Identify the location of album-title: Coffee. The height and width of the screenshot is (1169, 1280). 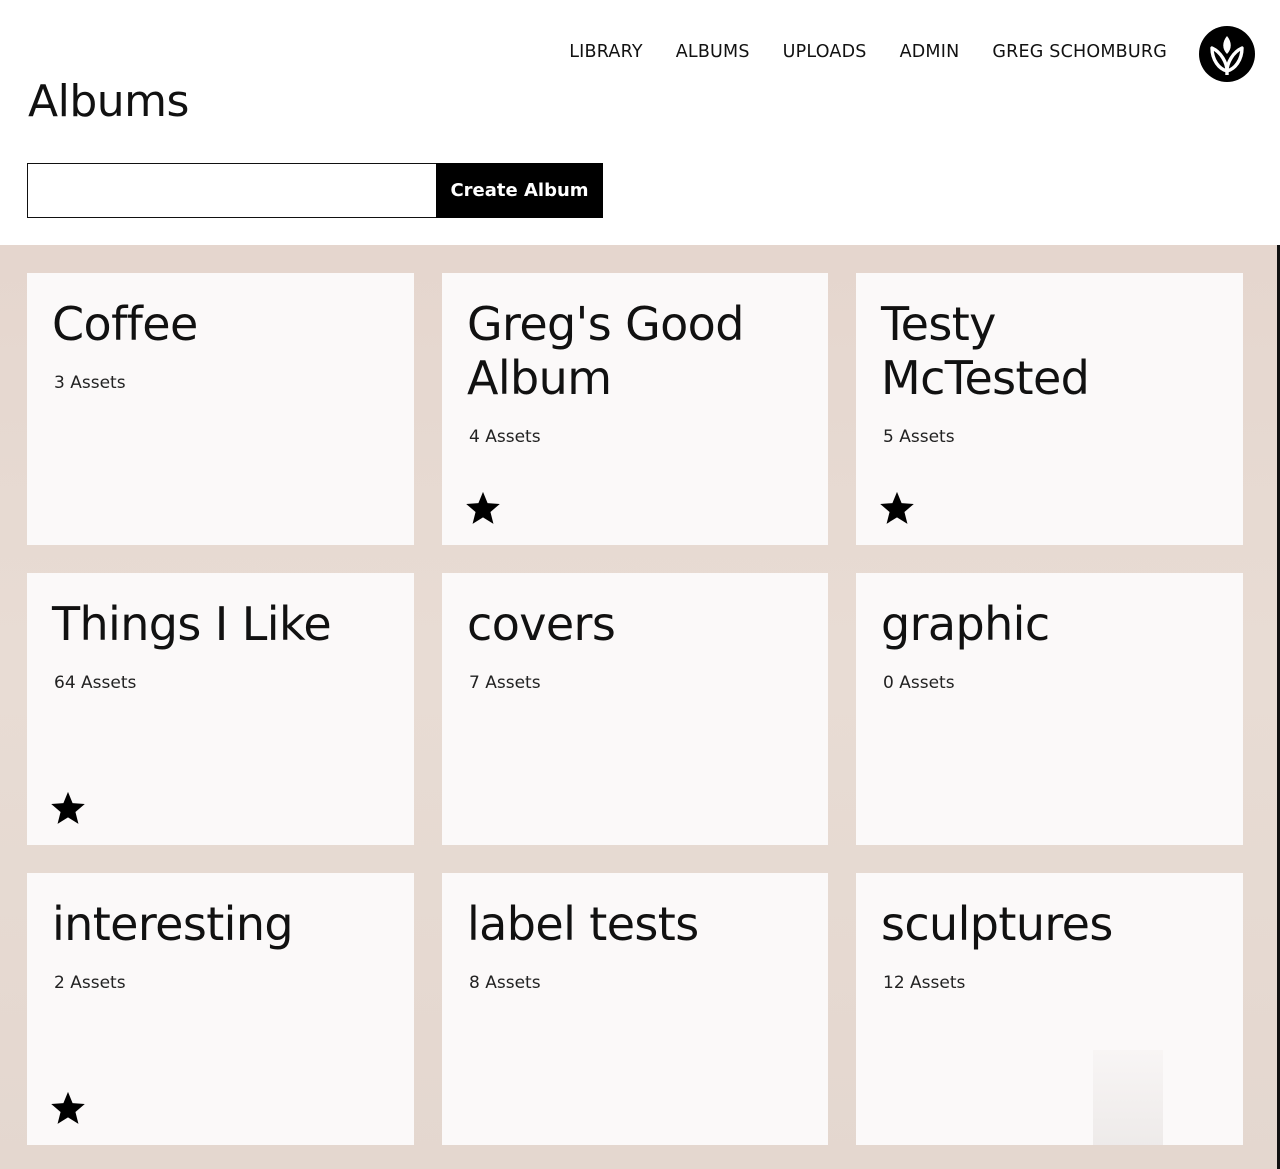
(125, 324).